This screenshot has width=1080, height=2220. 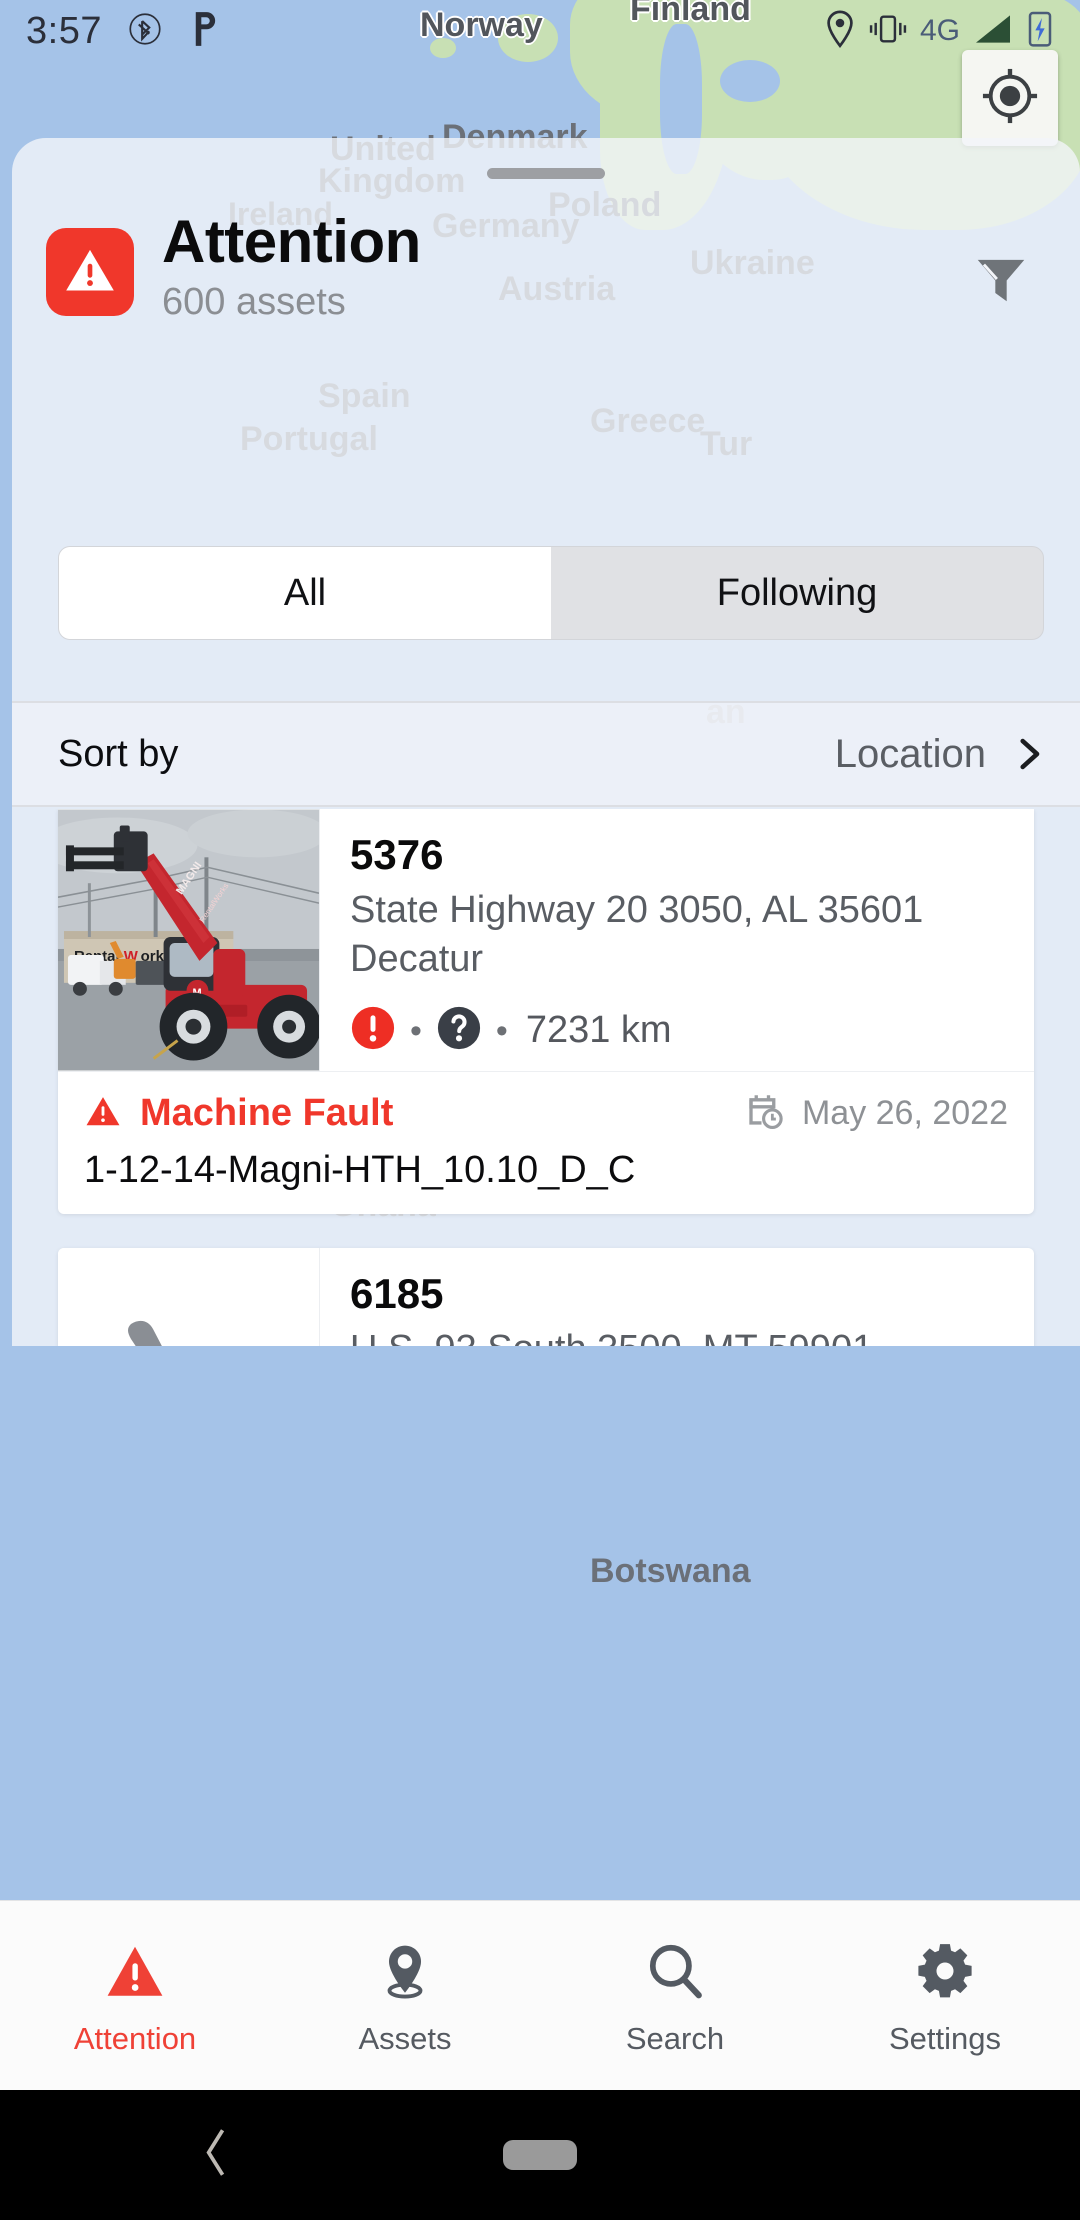 I want to click on asset-address: U.S. 93 South 3500, MT 59901 Kalispell, so click(x=679, y=1335).